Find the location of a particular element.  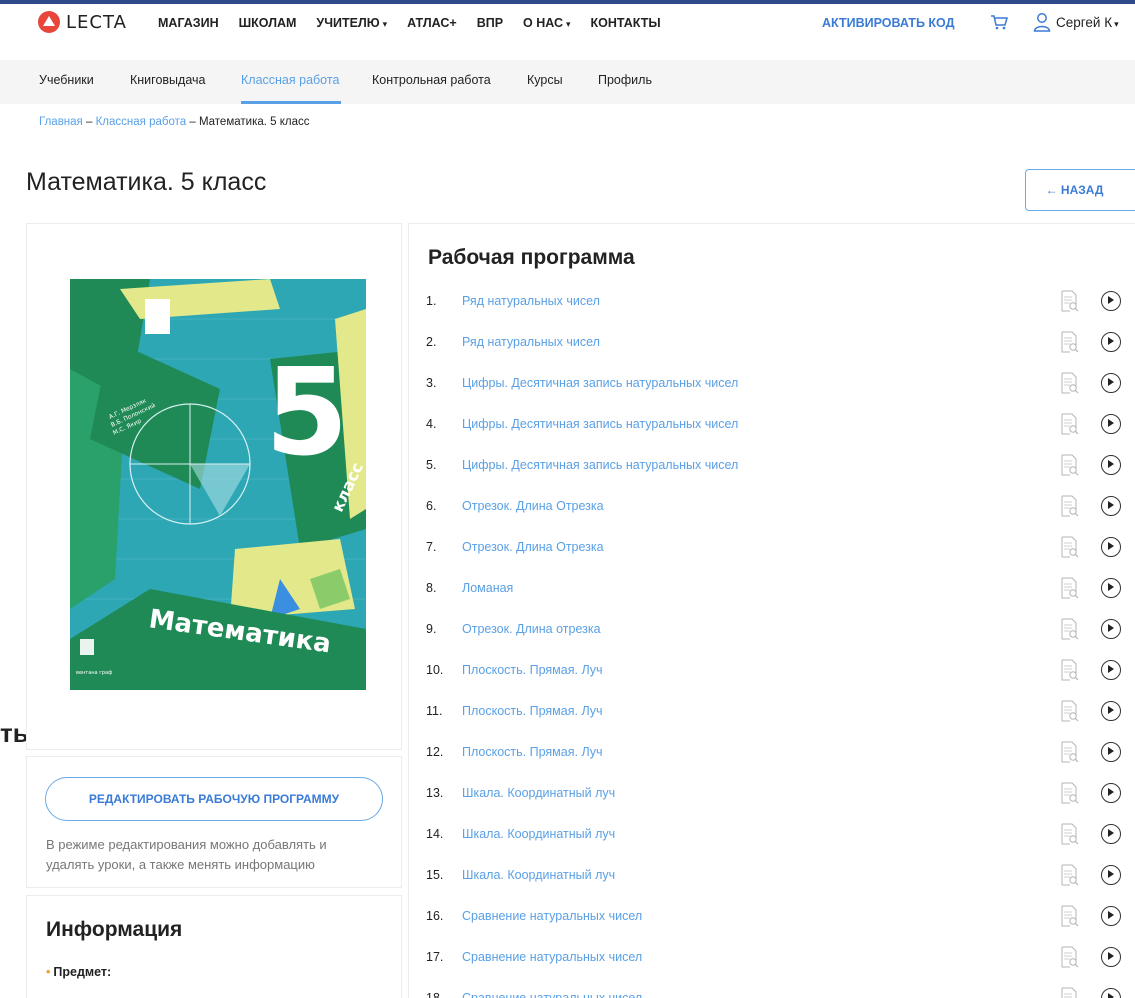

user-menu: Сергей К ▾ is located at coordinates (1076, 22).